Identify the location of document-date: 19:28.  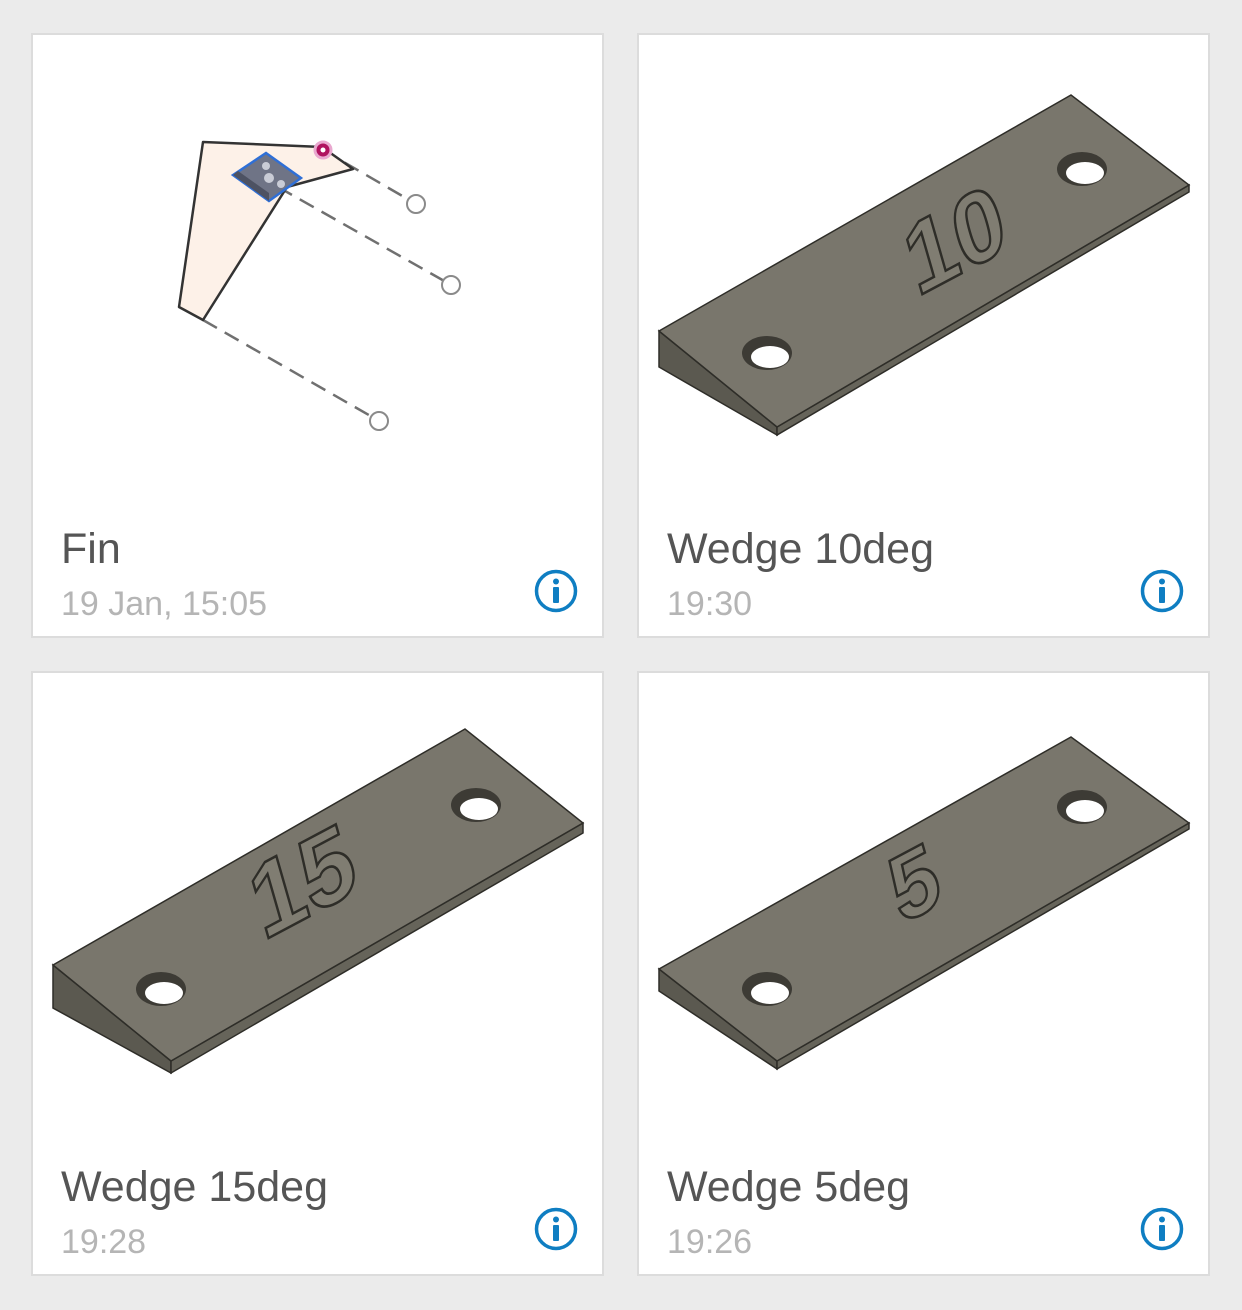
(104, 1242).